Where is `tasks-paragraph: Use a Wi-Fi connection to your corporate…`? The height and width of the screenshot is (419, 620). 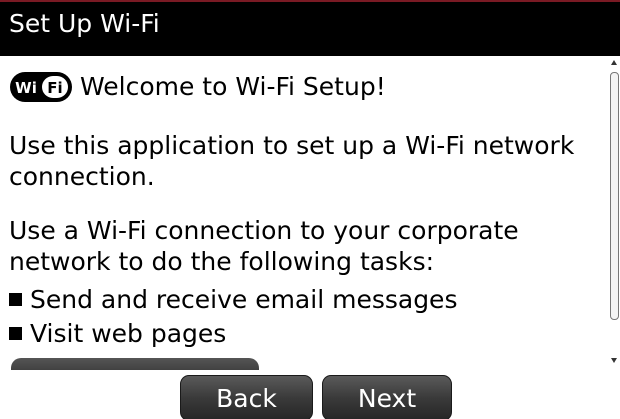
tasks-paragraph: Use a Wi-Fi connection to your corporate… is located at coordinates (264, 246).